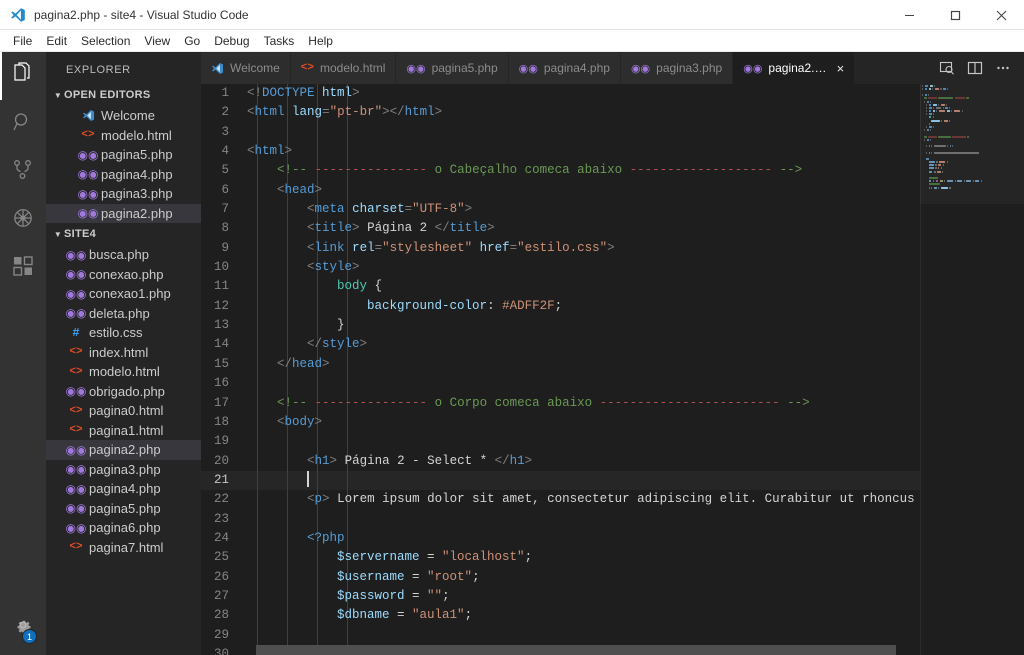 This screenshot has width=1024, height=655. I want to click on open-editor-pagina3-php: ◉◉ pagina3.php, so click(123, 194).